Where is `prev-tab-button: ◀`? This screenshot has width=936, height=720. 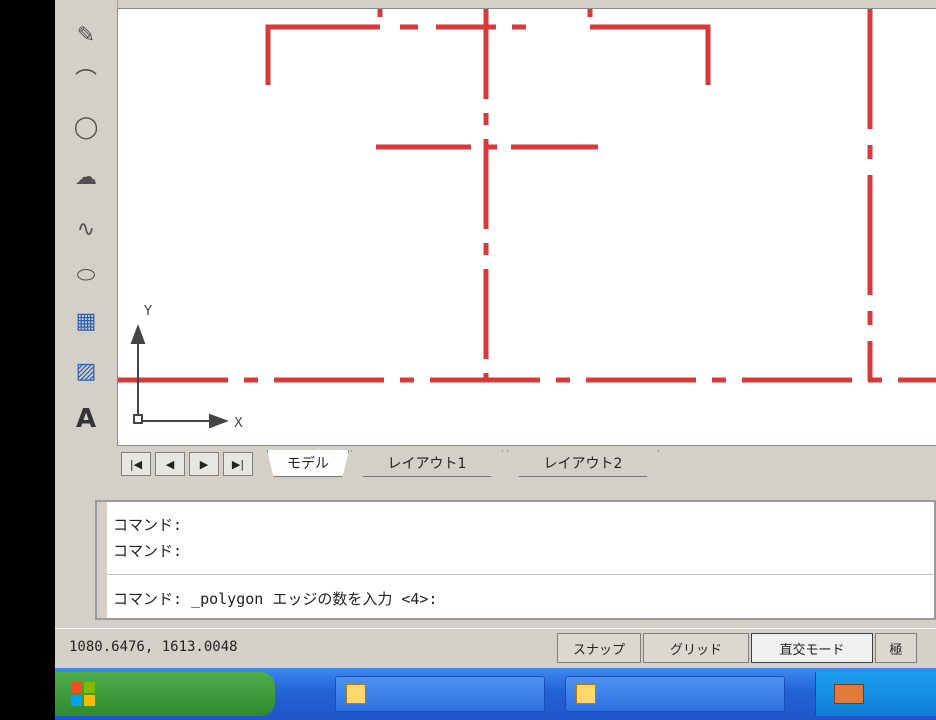
prev-tab-button: ◀ is located at coordinates (170, 464).